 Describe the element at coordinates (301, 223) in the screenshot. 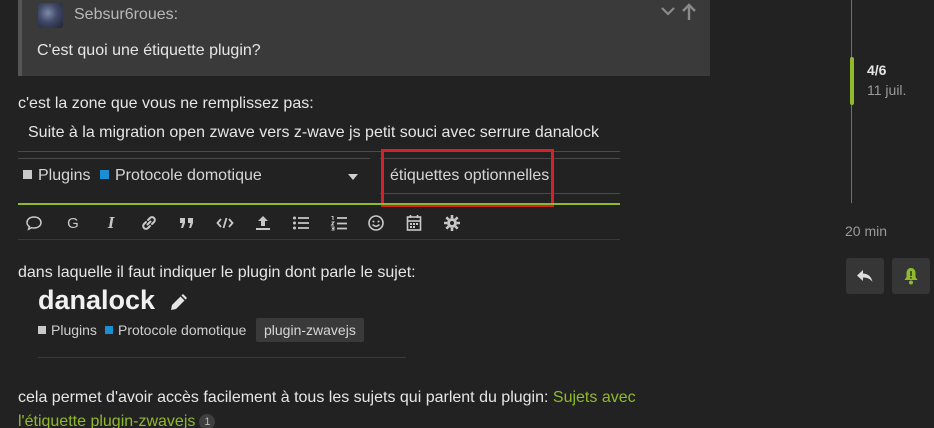

I see `bullet-list-icon` at that location.